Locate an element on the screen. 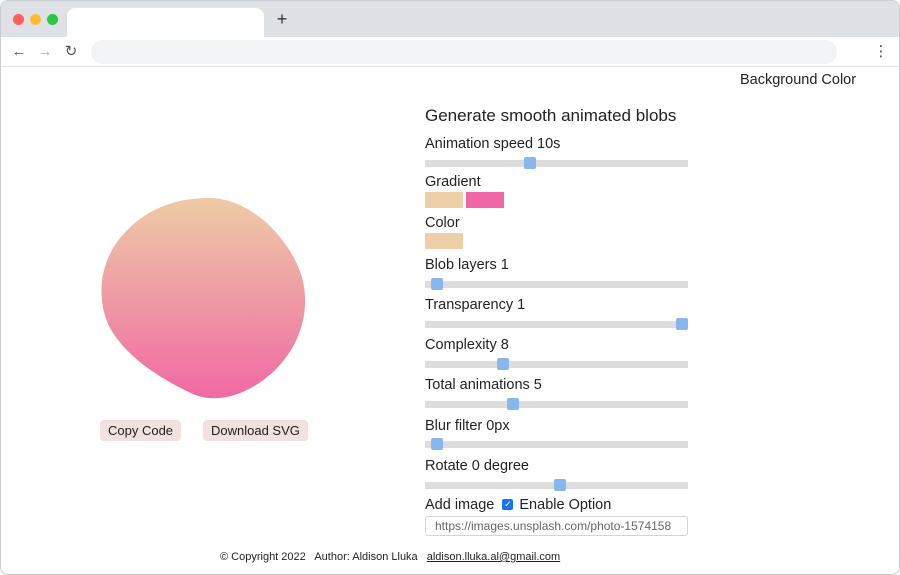 The height and width of the screenshot is (575, 900). gradient-color-1-swatch is located at coordinates (444, 200).